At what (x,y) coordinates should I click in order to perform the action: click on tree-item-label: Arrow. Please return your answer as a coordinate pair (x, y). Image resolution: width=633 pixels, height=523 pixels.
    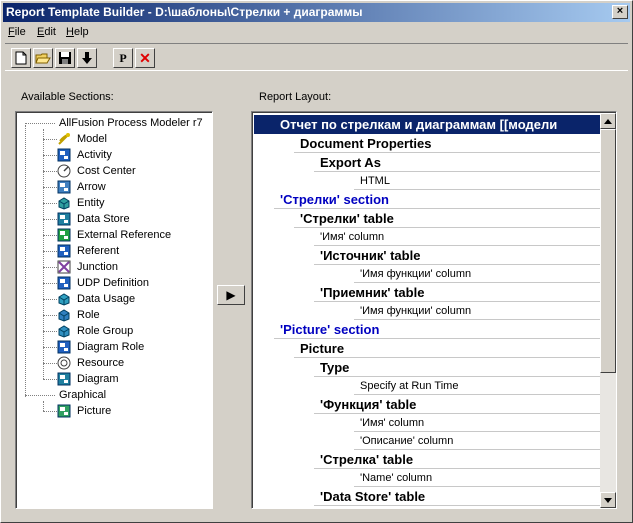
    Looking at the image, I should click on (91, 187).